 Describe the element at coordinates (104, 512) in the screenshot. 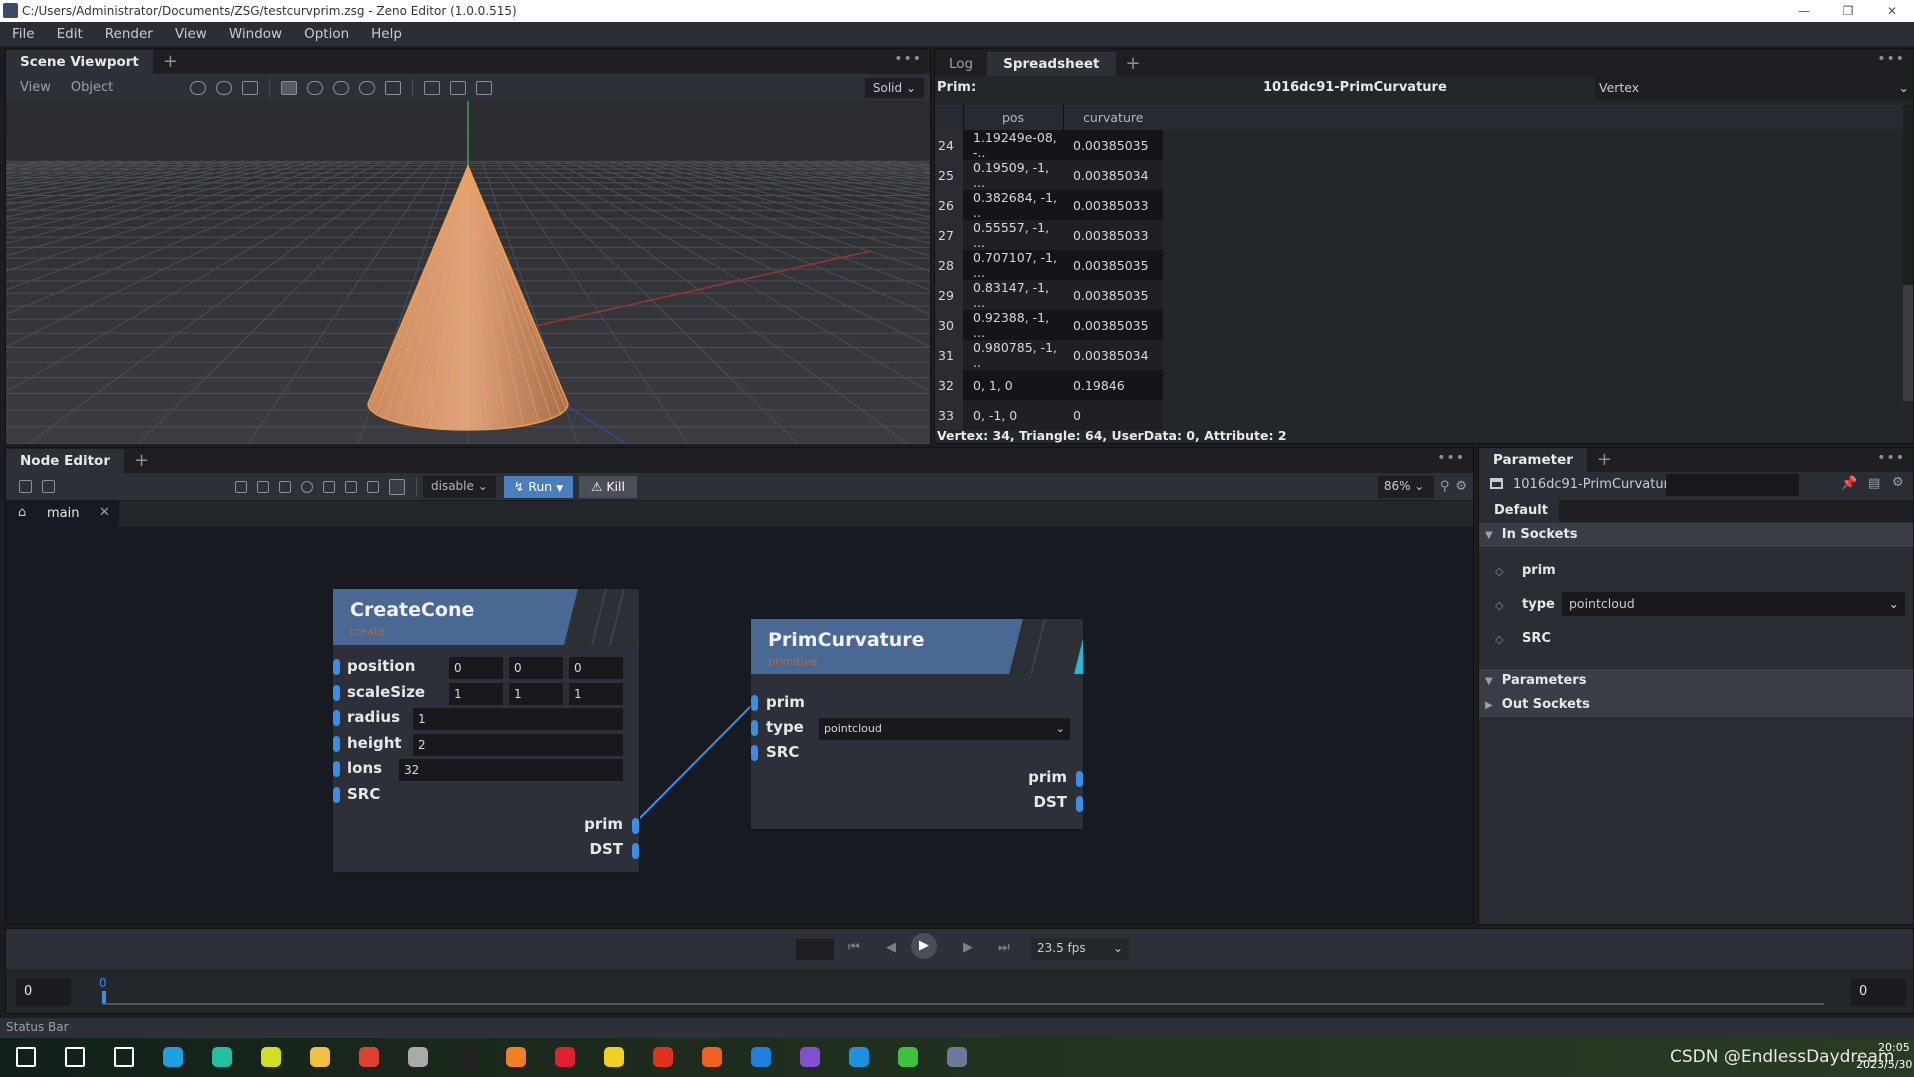

I see `close-icon: ✕` at that location.